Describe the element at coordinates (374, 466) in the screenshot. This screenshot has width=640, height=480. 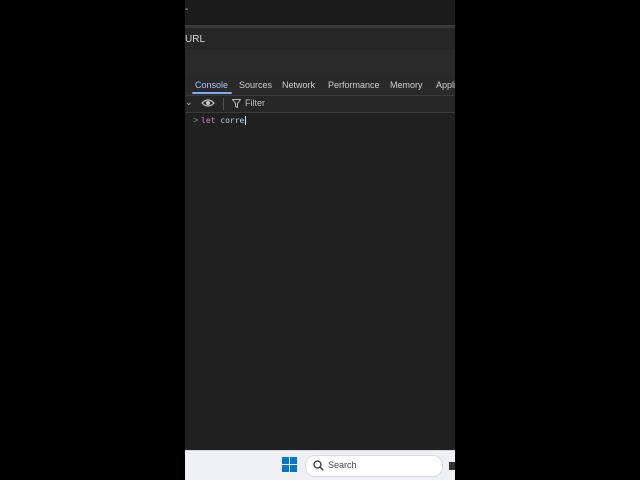
I see `taskbar-search-box: Search` at that location.